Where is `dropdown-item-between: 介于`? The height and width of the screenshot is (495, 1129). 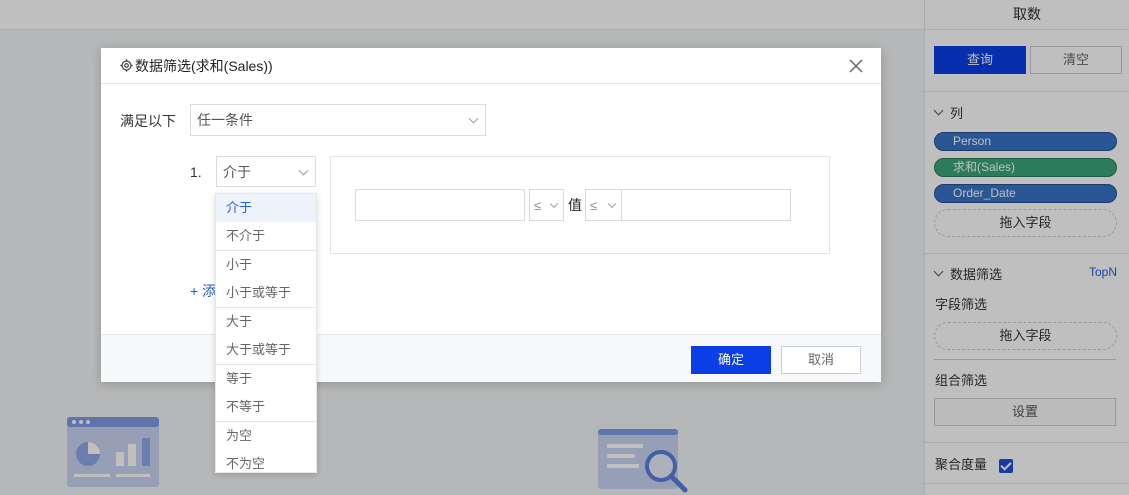 dropdown-item-between: 介于 is located at coordinates (266, 208).